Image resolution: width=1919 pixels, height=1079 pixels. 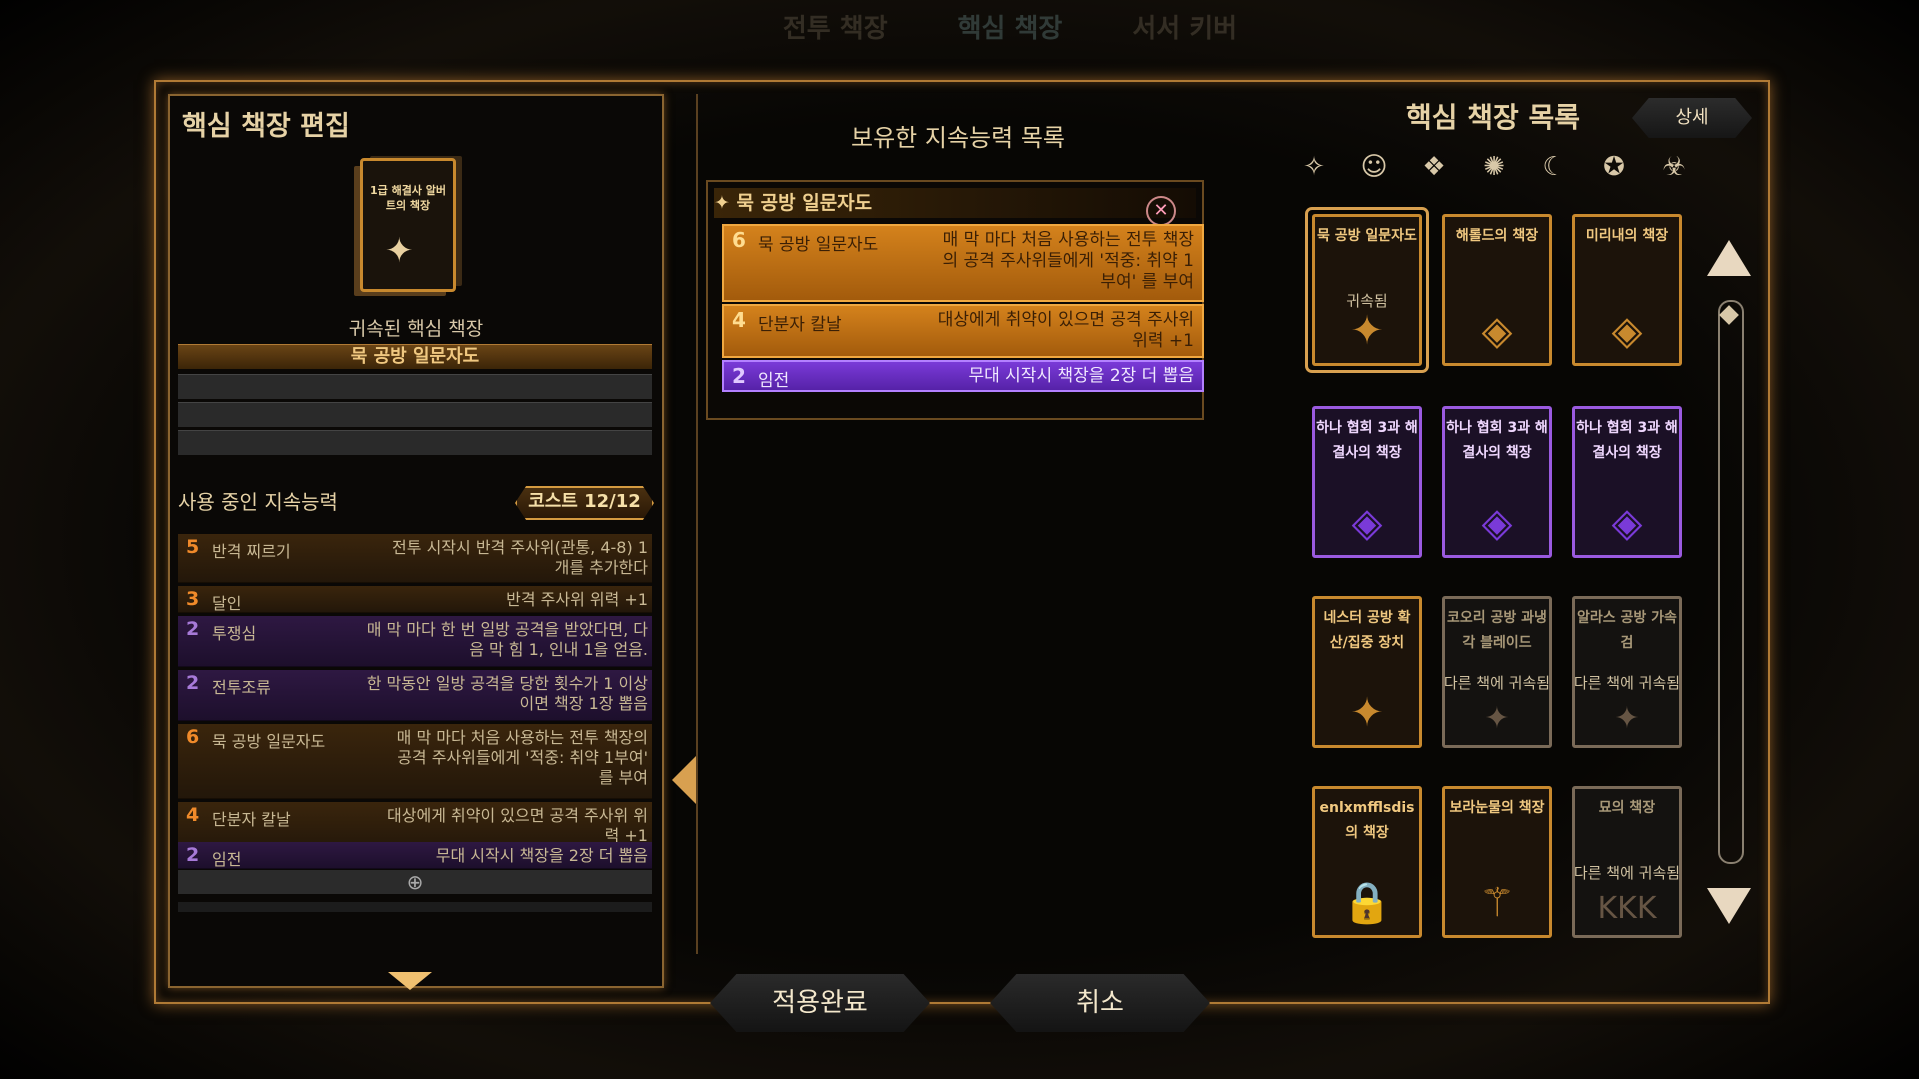 I want to click on key-page-card: 코오리 공방 과냉각 블레이드 다른 책에 귀속됨 ✦, so click(x=1497, y=672).